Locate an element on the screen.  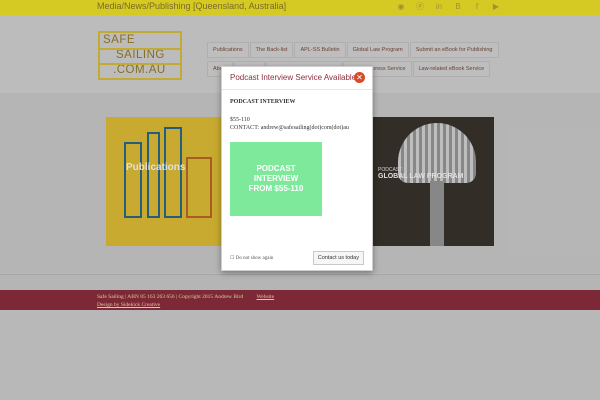
dont-show-again: ☐ Do not show again is located at coordinates (251, 258).